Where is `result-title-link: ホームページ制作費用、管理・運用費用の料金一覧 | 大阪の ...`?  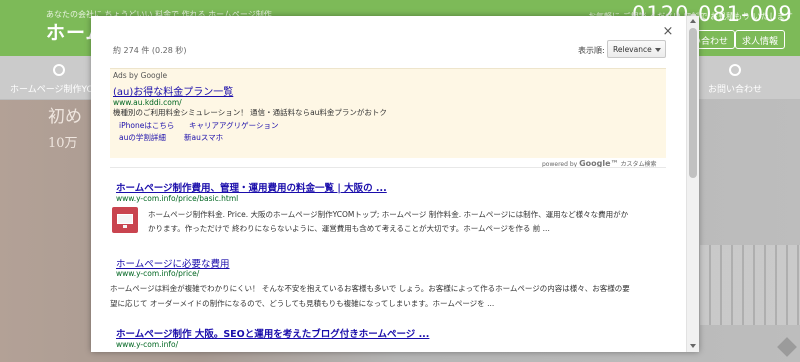
result-title-link: ホームページ制作費用、管理・運用費用の料金一覧 | 大阪の ... is located at coordinates (251, 187).